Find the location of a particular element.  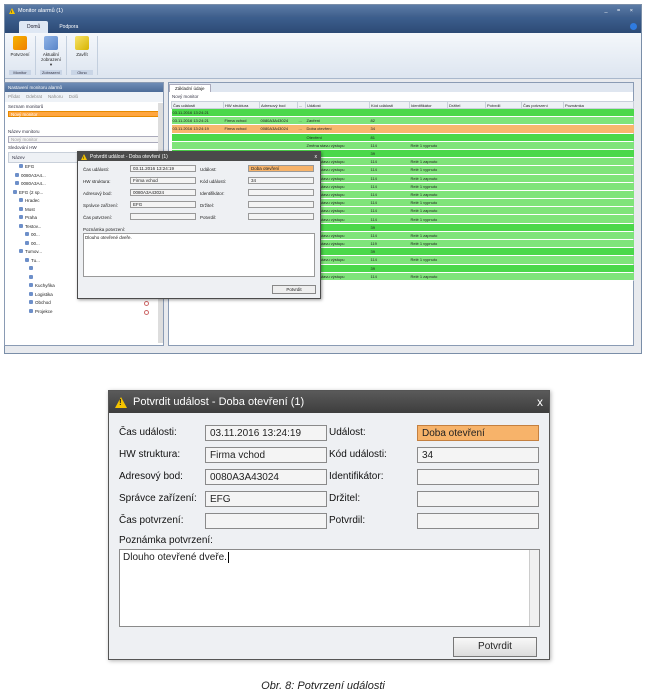

table-row: Změna stavu výstupu 114 Relé 1 vypnuto is located at coordinates (402, 145).